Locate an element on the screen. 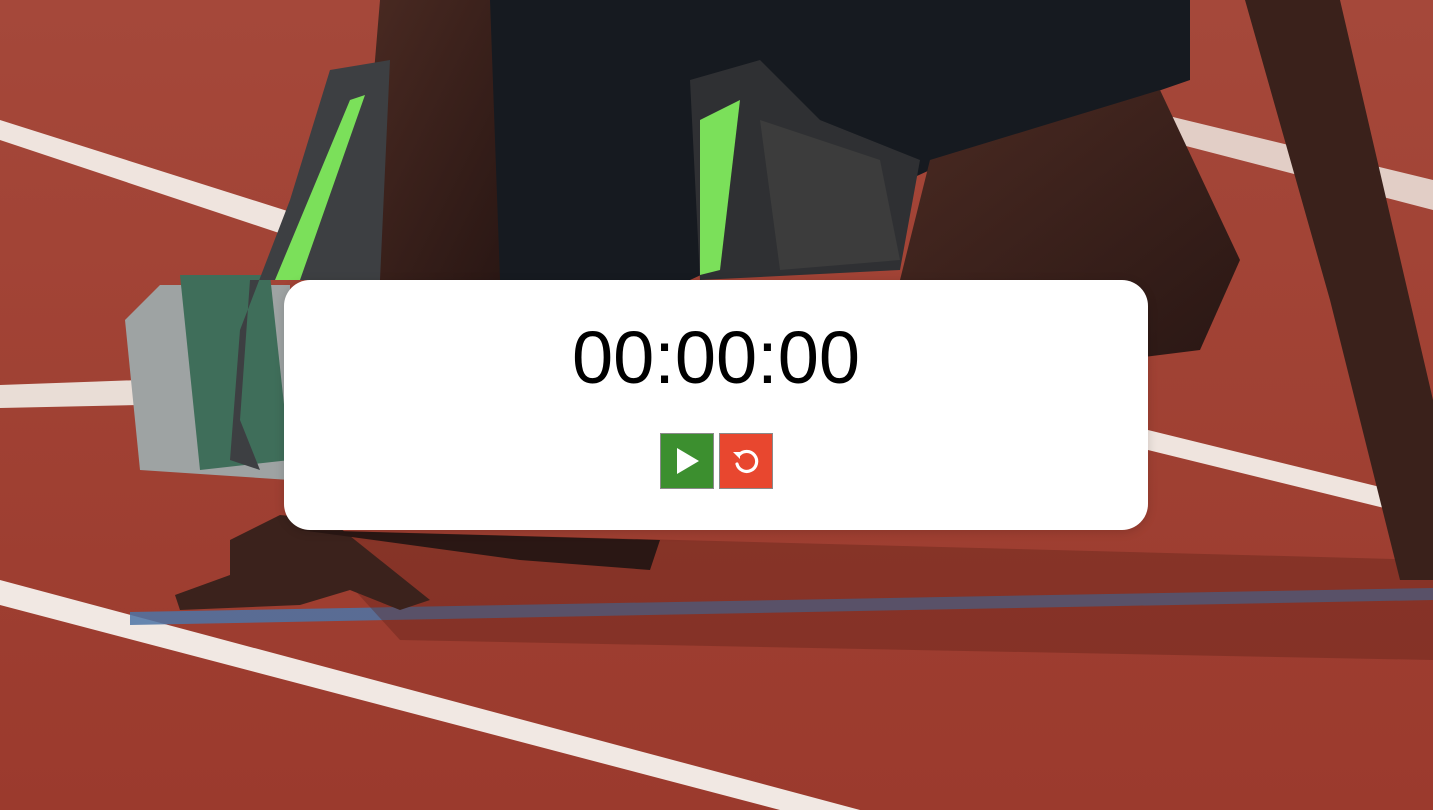 This screenshot has width=1433, height=810. reset-icon is located at coordinates (746, 461).